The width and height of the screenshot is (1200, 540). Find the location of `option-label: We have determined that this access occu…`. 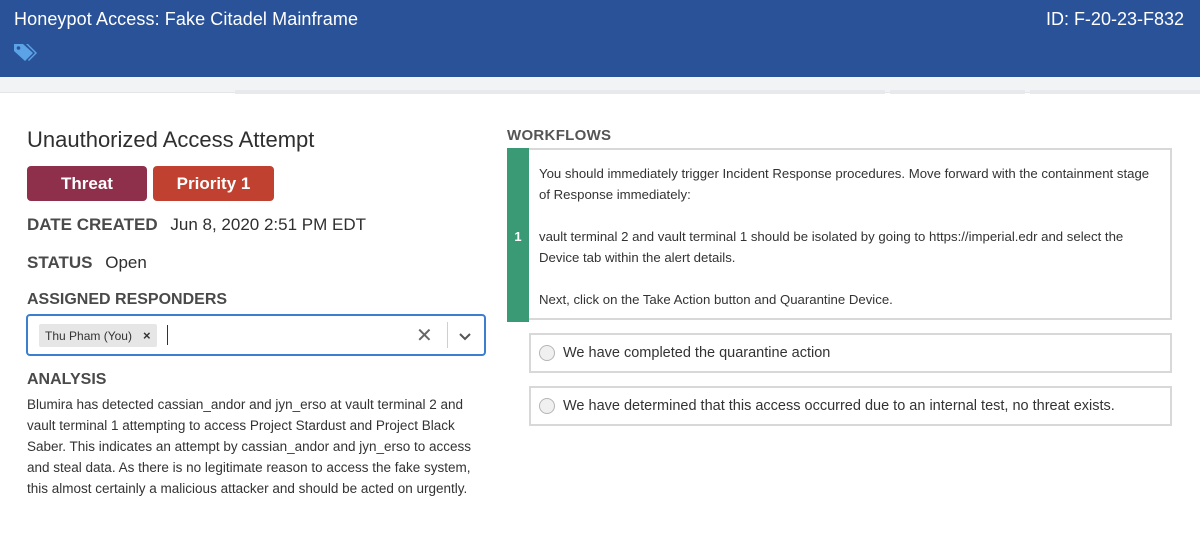

option-label: We have determined that this access occu… is located at coordinates (839, 406).